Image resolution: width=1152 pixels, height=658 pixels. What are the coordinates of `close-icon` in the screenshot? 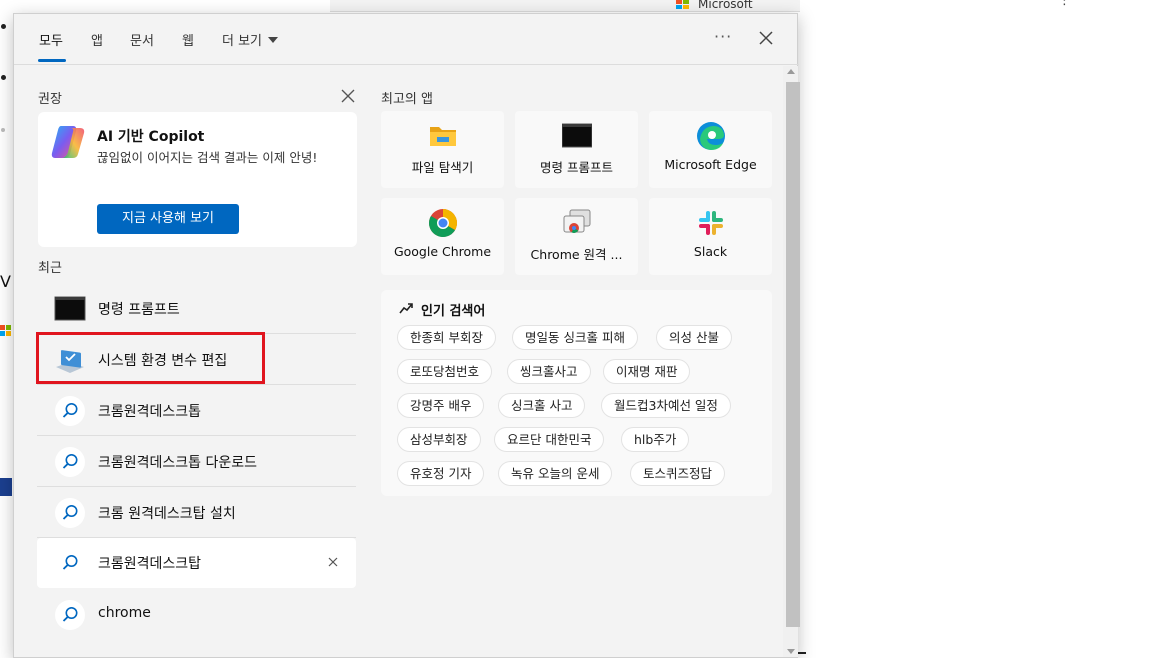 It's located at (766, 38).